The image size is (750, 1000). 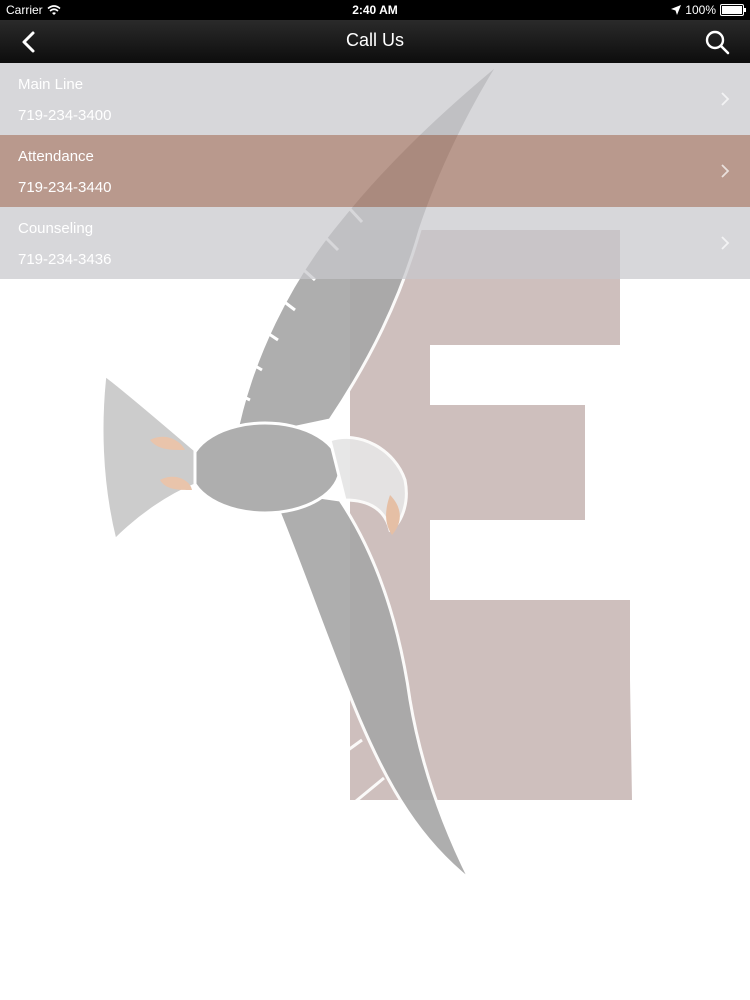 What do you see at coordinates (700, 10) in the screenshot?
I see `battery-percent: 100%` at bounding box center [700, 10].